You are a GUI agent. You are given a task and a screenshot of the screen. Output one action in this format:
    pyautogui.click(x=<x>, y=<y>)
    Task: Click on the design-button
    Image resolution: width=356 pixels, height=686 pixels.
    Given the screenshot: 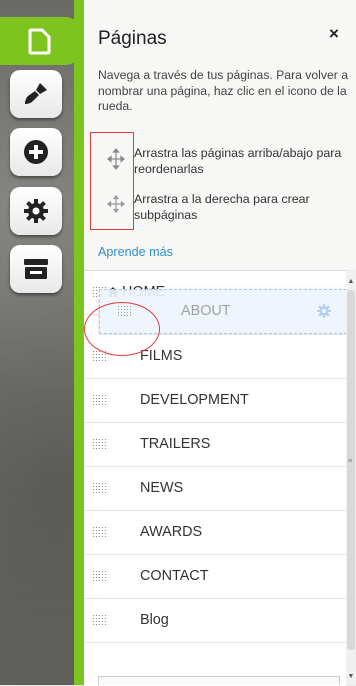 What is the action you would take?
    pyautogui.click(x=36, y=94)
    